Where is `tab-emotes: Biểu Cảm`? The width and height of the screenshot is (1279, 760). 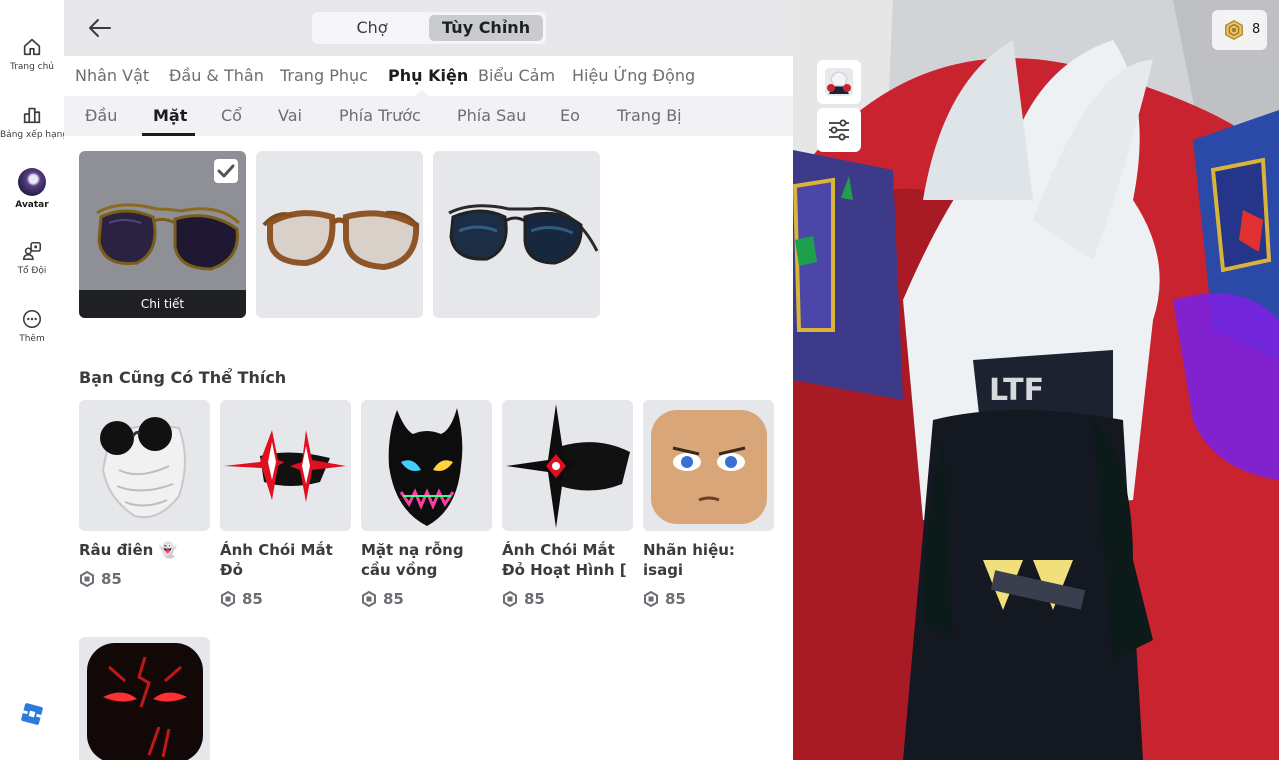 tab-emotes: Biểu Cảm is located at coordinates (516, 75).